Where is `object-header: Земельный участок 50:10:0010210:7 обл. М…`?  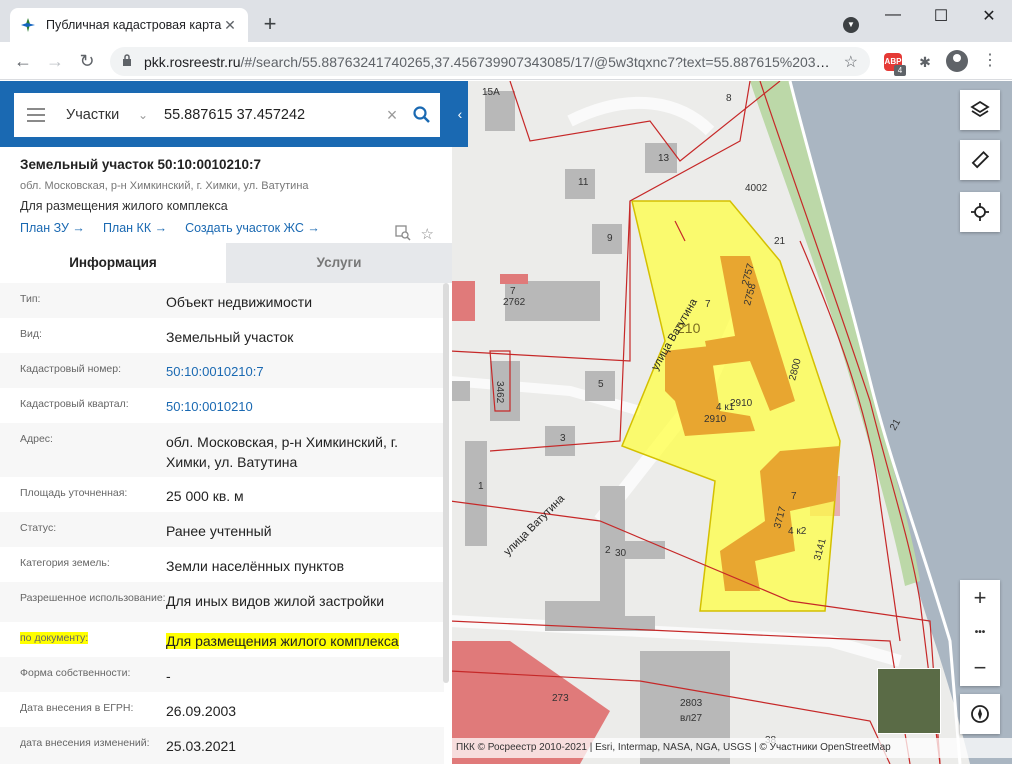 object-header: Земельный участок 50:10:0010210:7 обл. М… is located at coordinates (226, 195).